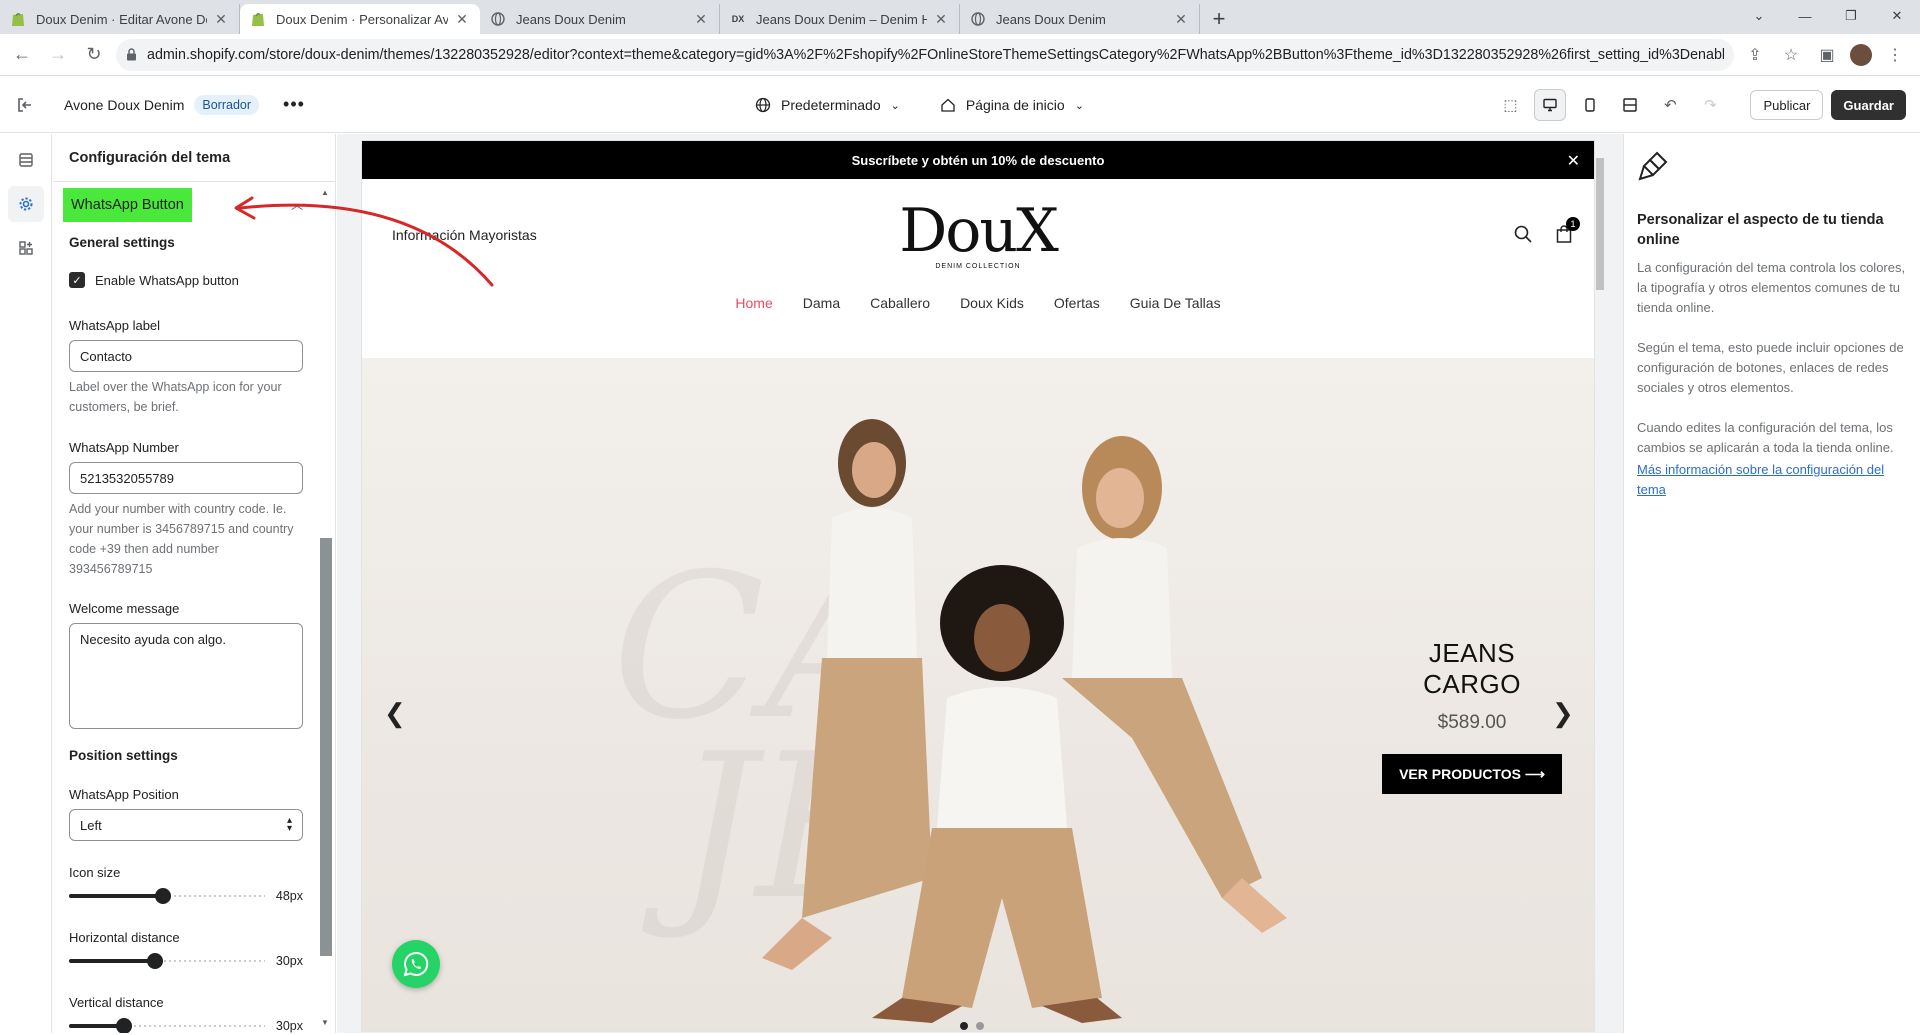 The width and height of the screenshot is (1920, 1035). I want to click on menu-item-ofertas: Ofertas, so click(1077, 303).